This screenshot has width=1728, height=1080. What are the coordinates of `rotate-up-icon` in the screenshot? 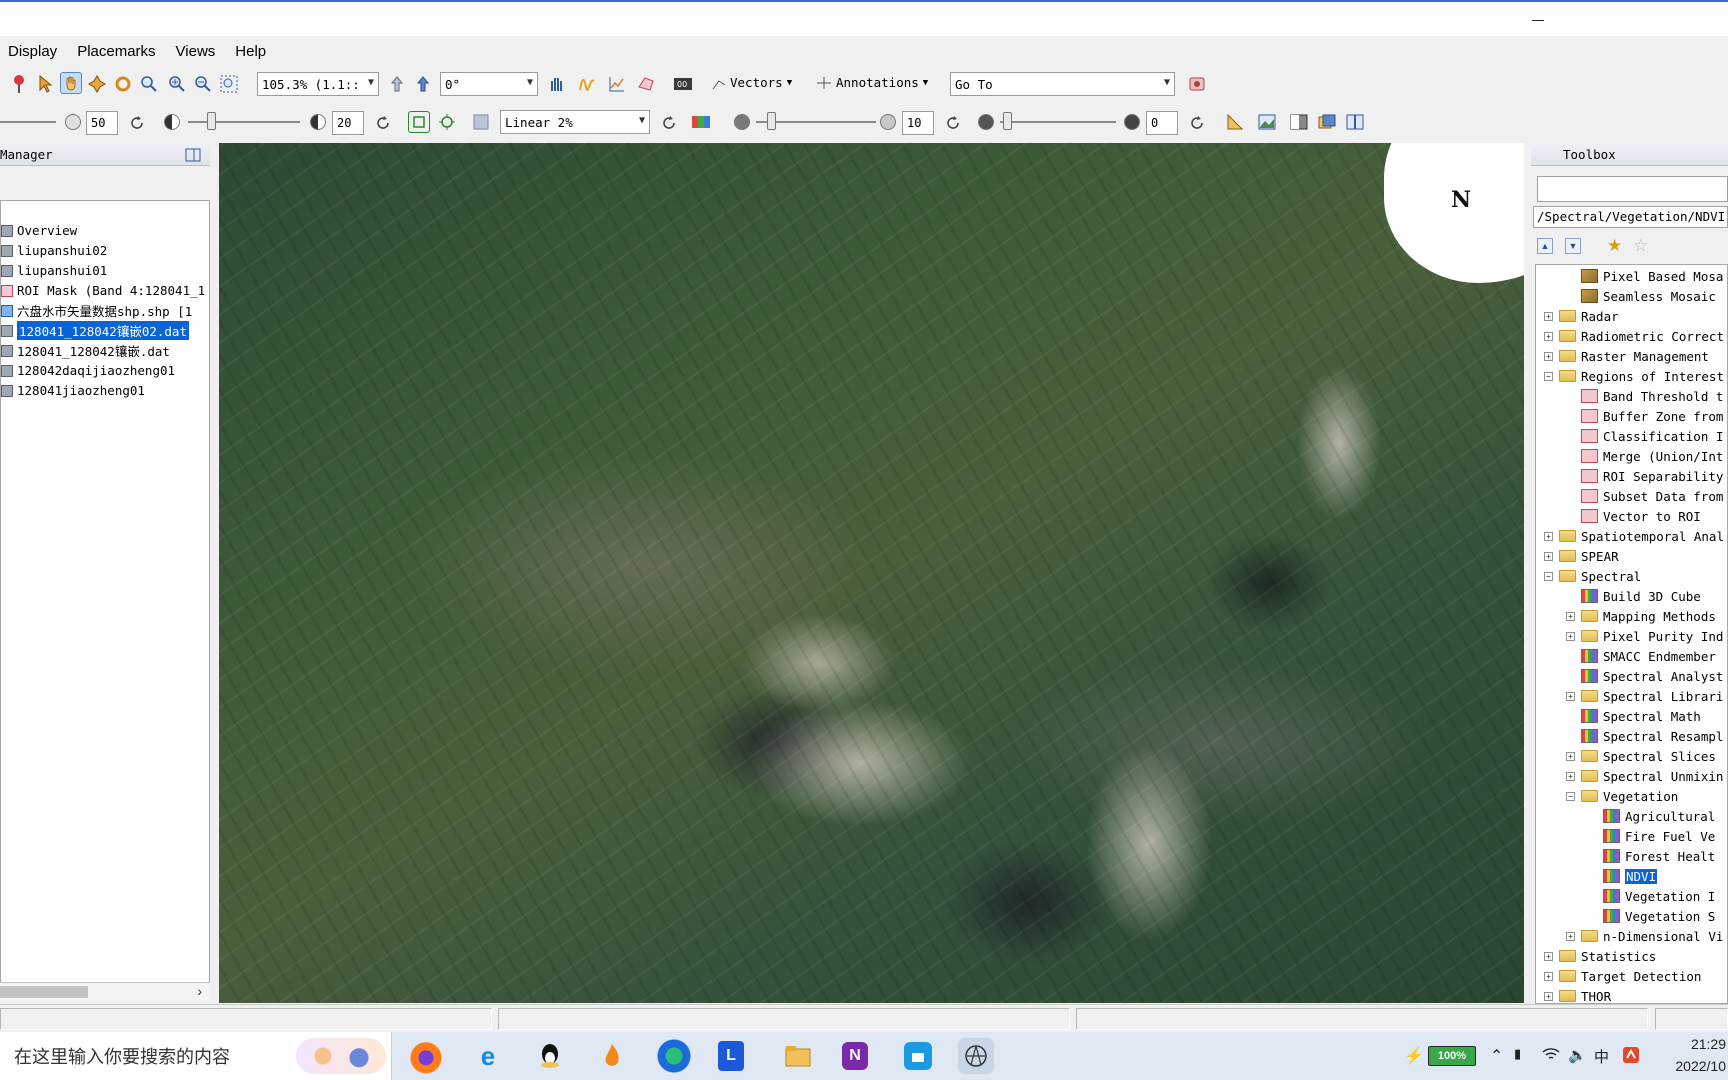 It's located at (397, 84).